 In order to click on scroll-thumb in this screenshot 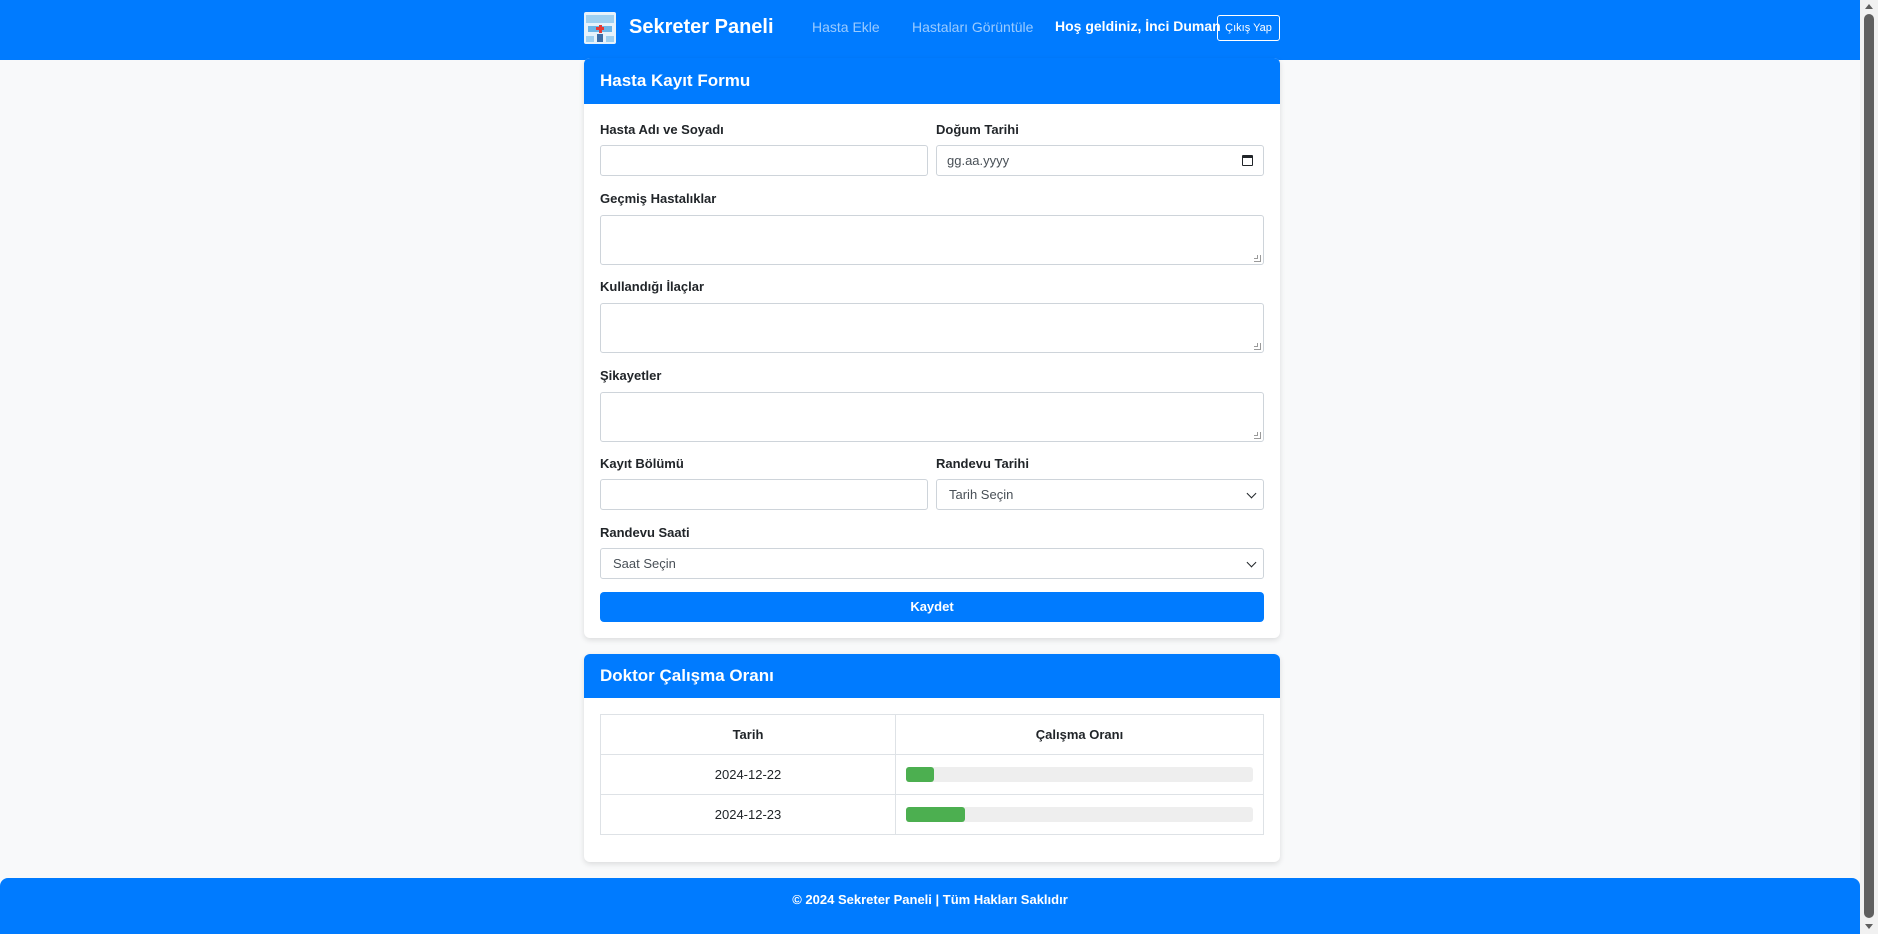, I will do `click(1869, 466)`.